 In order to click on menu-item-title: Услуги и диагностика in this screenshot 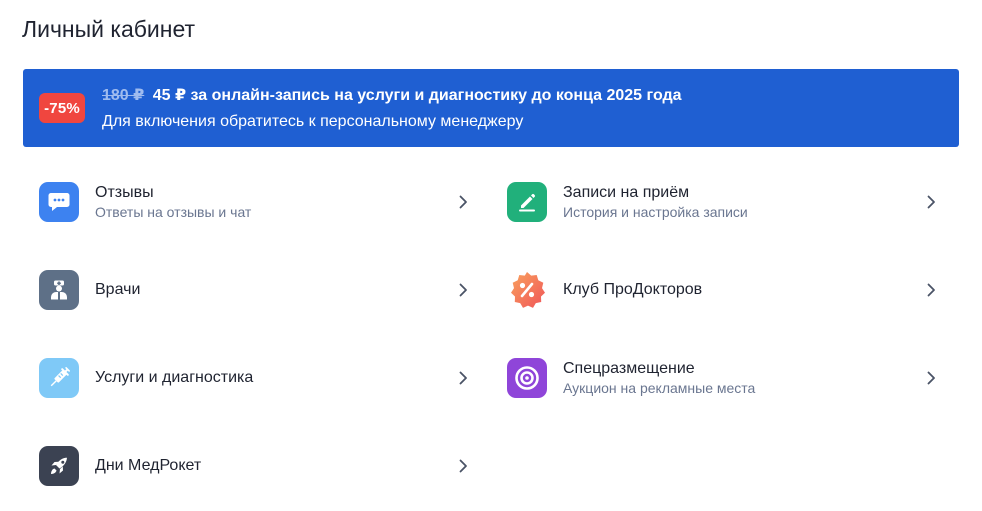, I will do `click(174, 377)`.